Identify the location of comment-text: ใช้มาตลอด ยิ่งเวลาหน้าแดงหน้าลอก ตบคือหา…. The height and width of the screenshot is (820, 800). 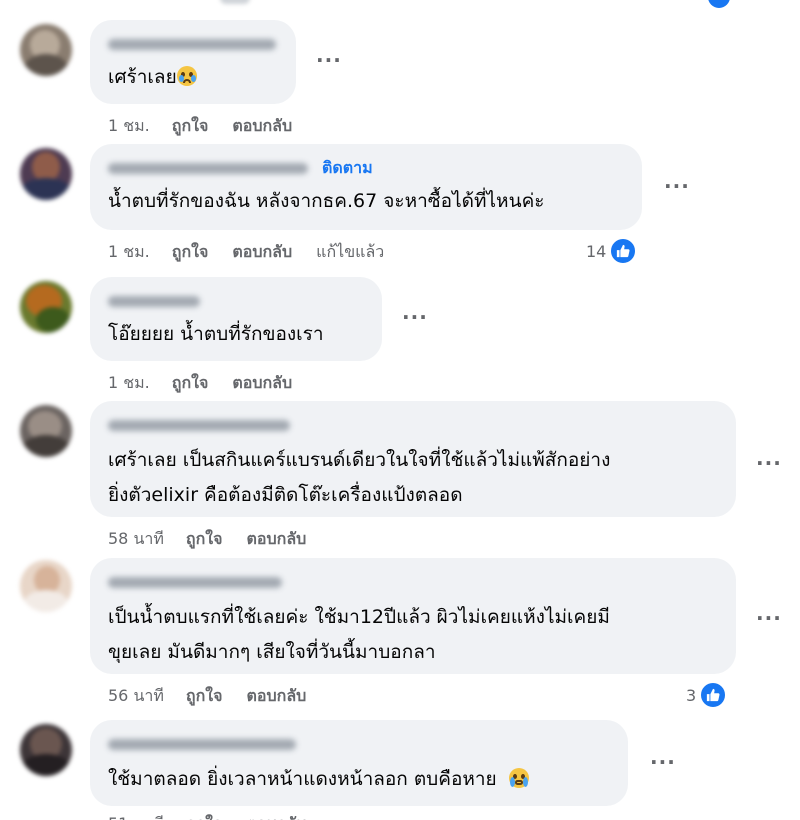
(318, 779).